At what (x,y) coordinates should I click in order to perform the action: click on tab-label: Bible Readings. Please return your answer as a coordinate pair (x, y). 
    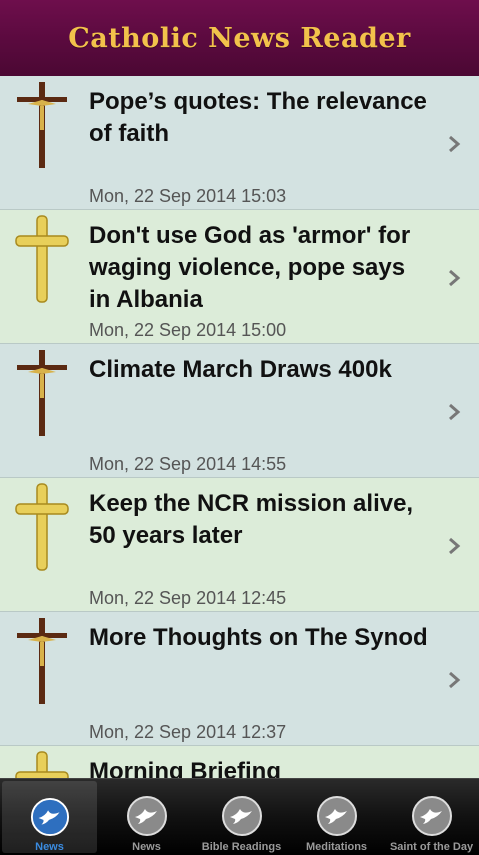
    Looking at the image, I should click on (241, 847).